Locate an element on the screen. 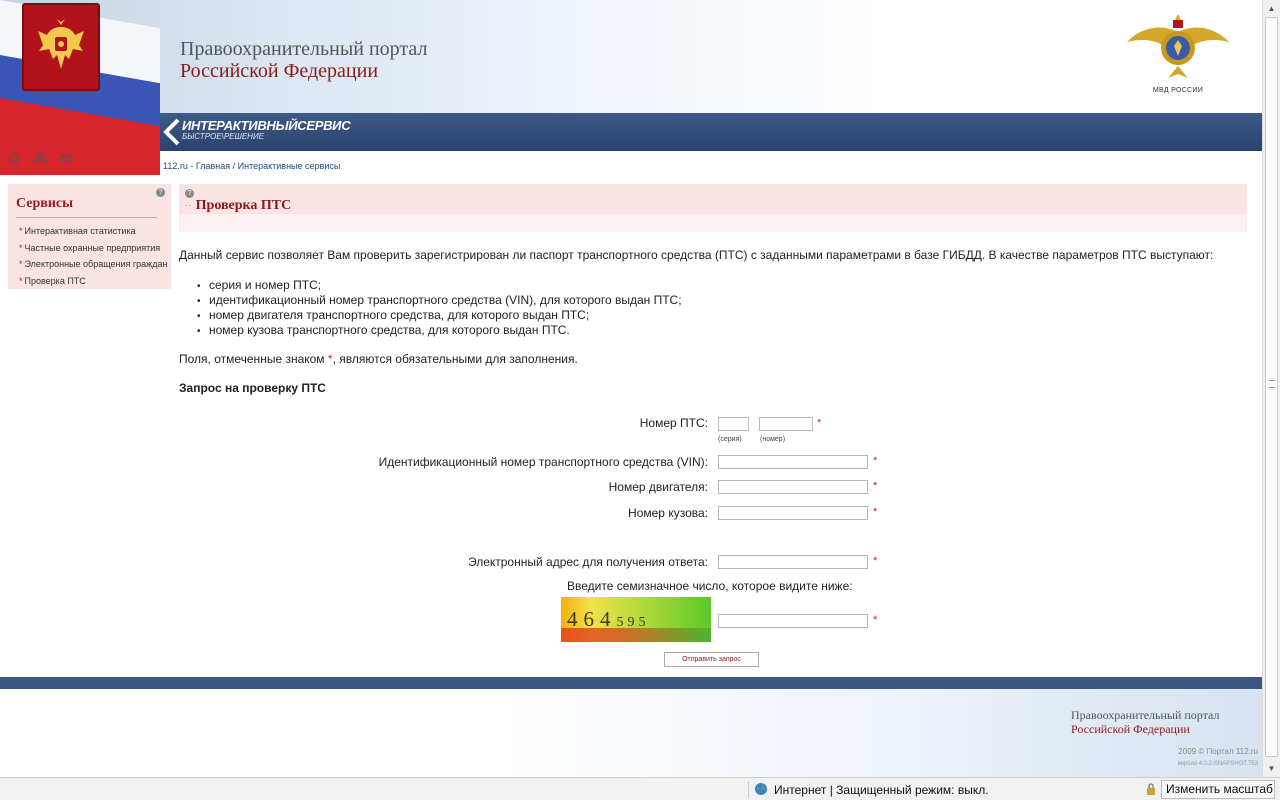 The height and width of the screenshot is (800, 1280). captcha-tail-digits: 595 is located at coordinates (633, 622).